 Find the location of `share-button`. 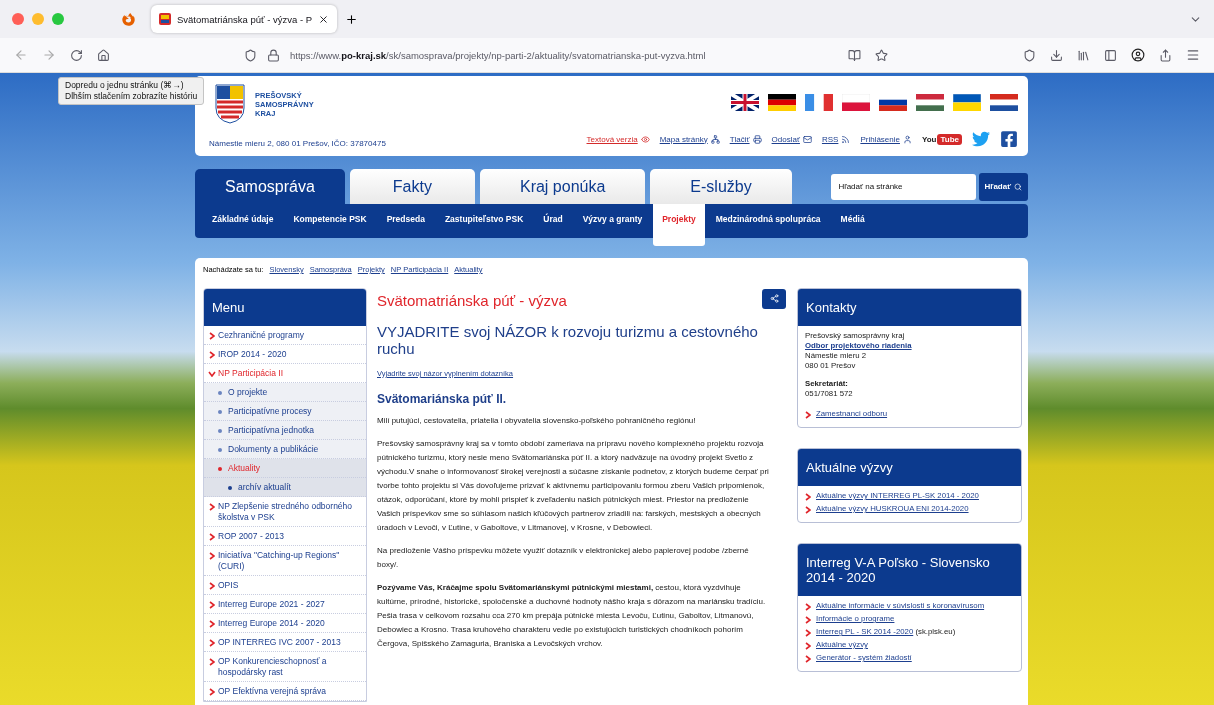

share-button is located at coordinates (774, 298).